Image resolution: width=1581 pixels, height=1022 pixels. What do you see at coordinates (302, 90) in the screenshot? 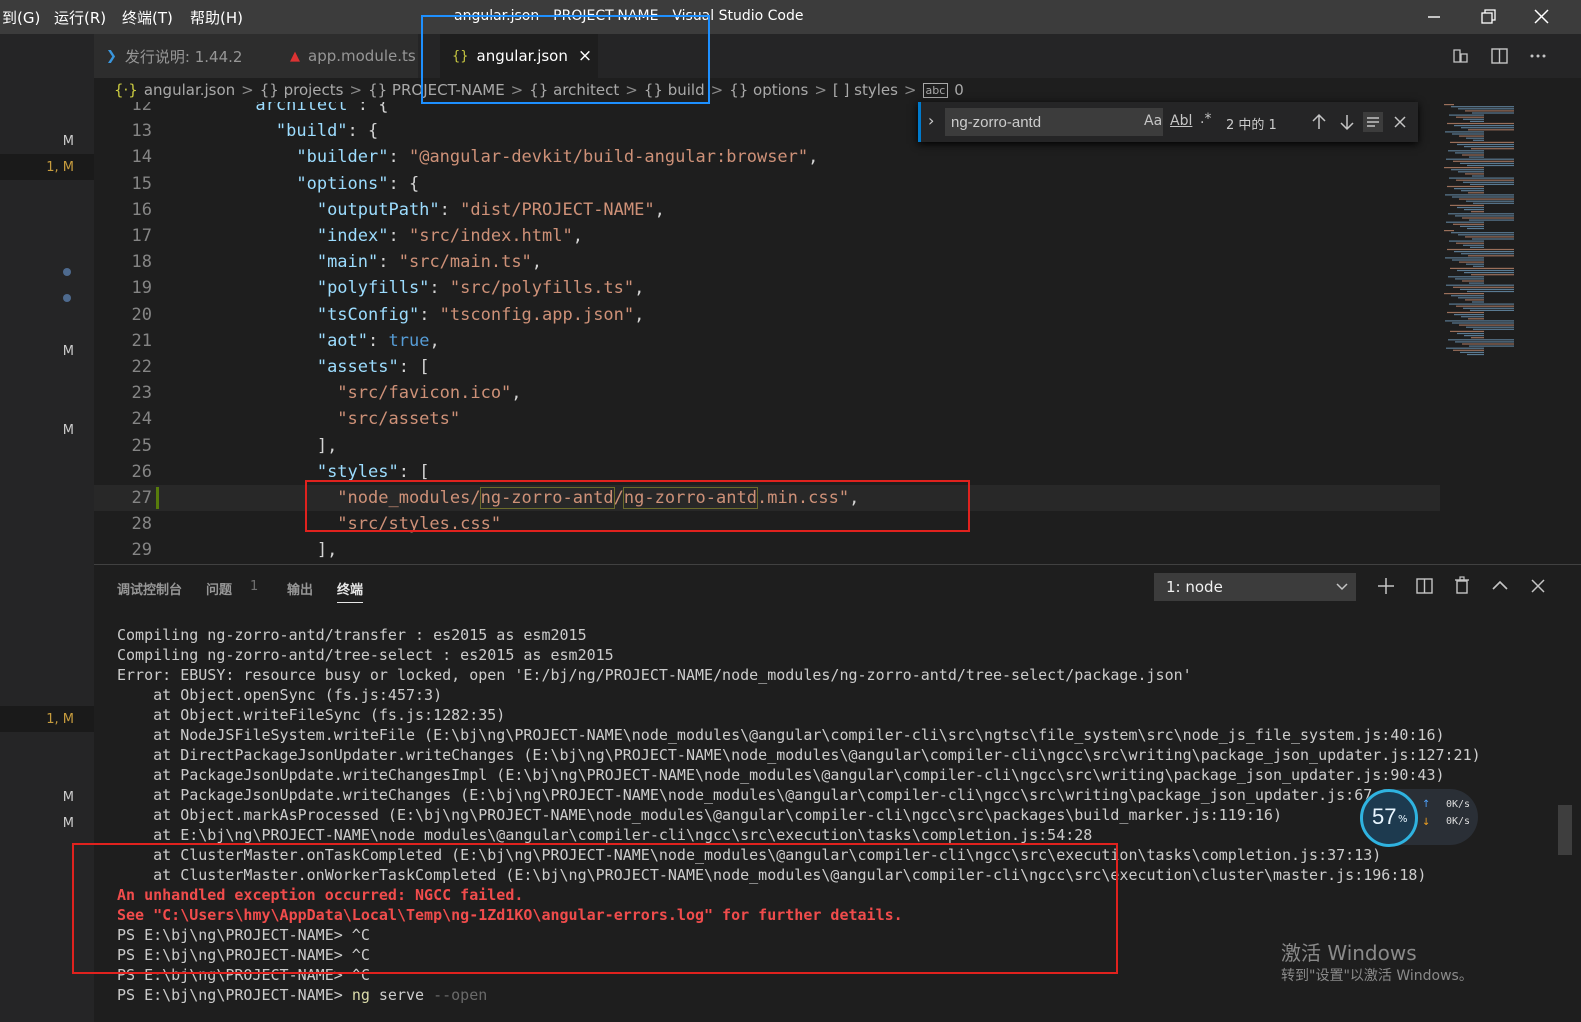
I see `breadcrumb-projects: {} projects` at bounding box center [302, 90].